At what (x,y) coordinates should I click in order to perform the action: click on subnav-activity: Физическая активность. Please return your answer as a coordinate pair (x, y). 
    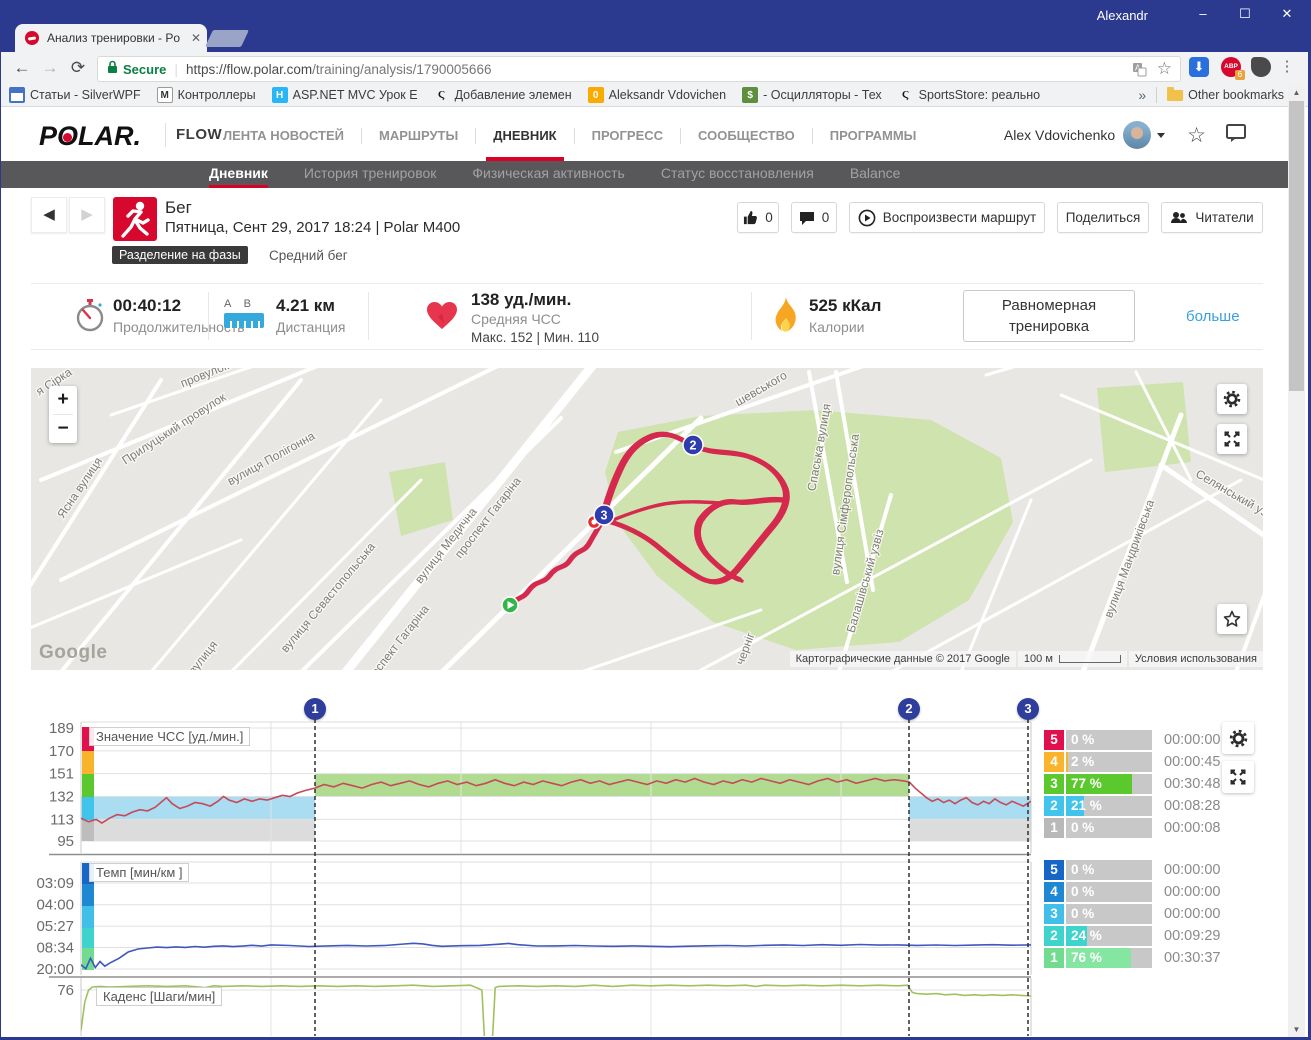
    Looking at the image, I should click on (548, 174).